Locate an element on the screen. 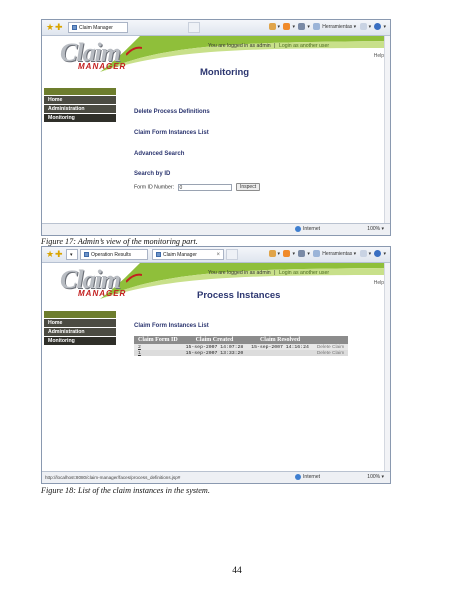 This screenshot has height=613, width=474. column-header-claim-created: Claim Created is located at coordinates (214, 340).